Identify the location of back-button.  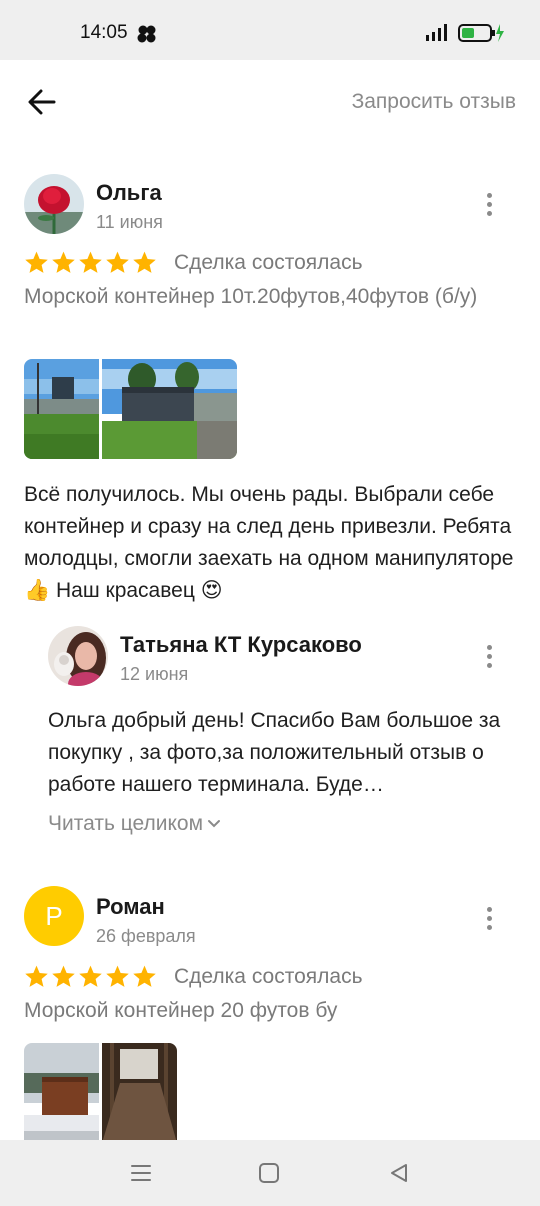
(42, 102).